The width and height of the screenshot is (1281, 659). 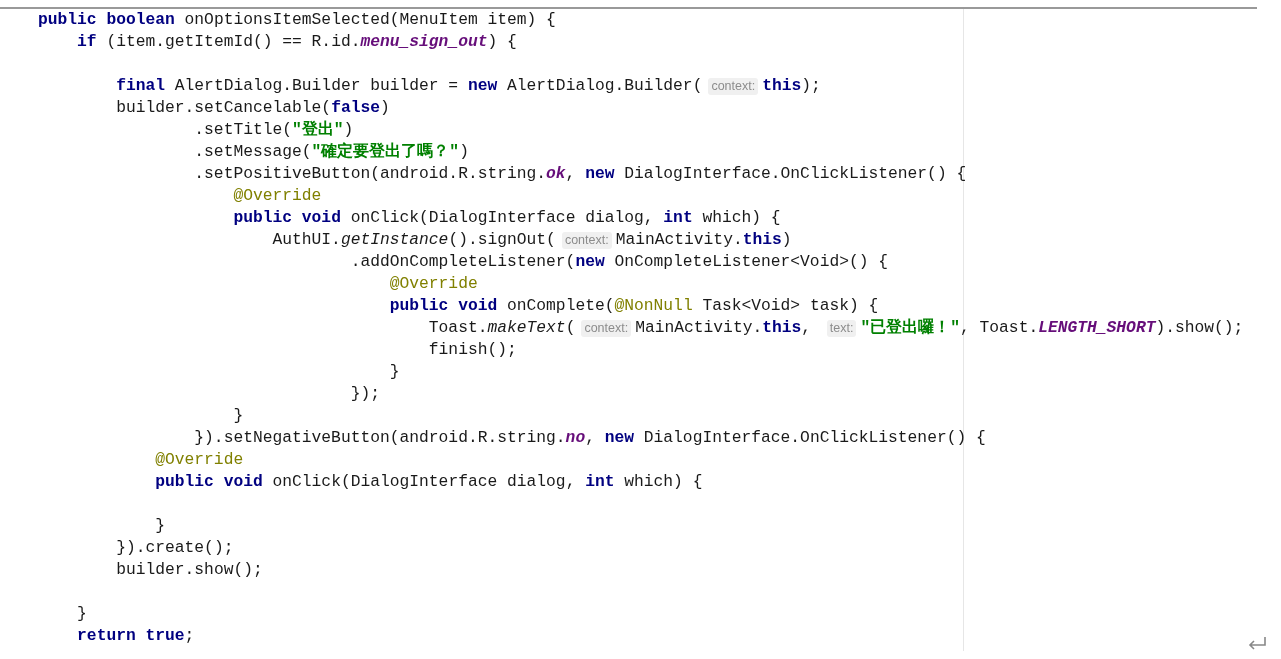 I want to click on code-text: if (item.getItemId() == R.id.menu_sign_out) {, so click(x=297, y=42).